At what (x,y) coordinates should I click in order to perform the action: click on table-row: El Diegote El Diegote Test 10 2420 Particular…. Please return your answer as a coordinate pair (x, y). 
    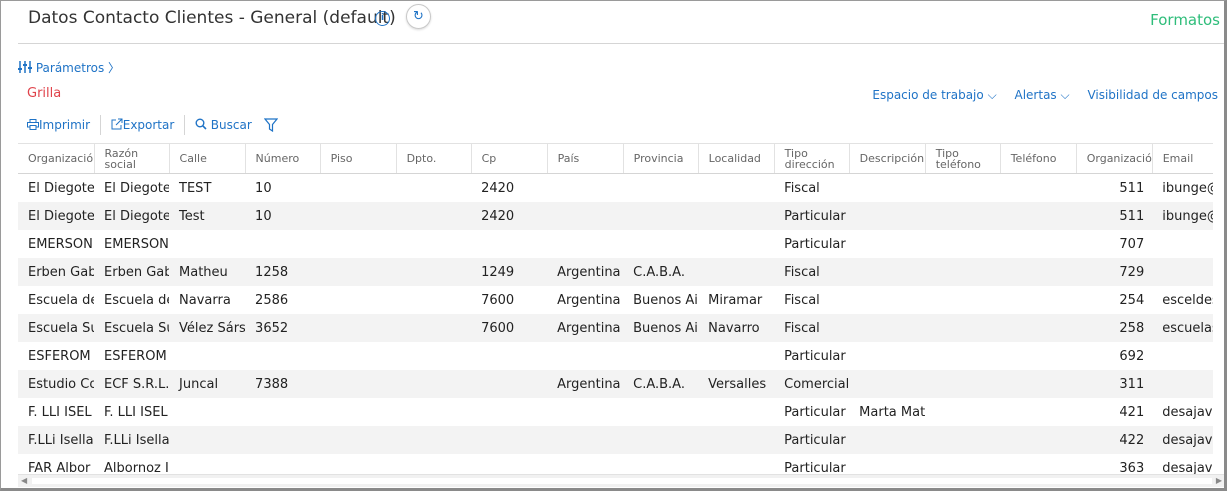
    Looking at the image, I should click on (615, 216).